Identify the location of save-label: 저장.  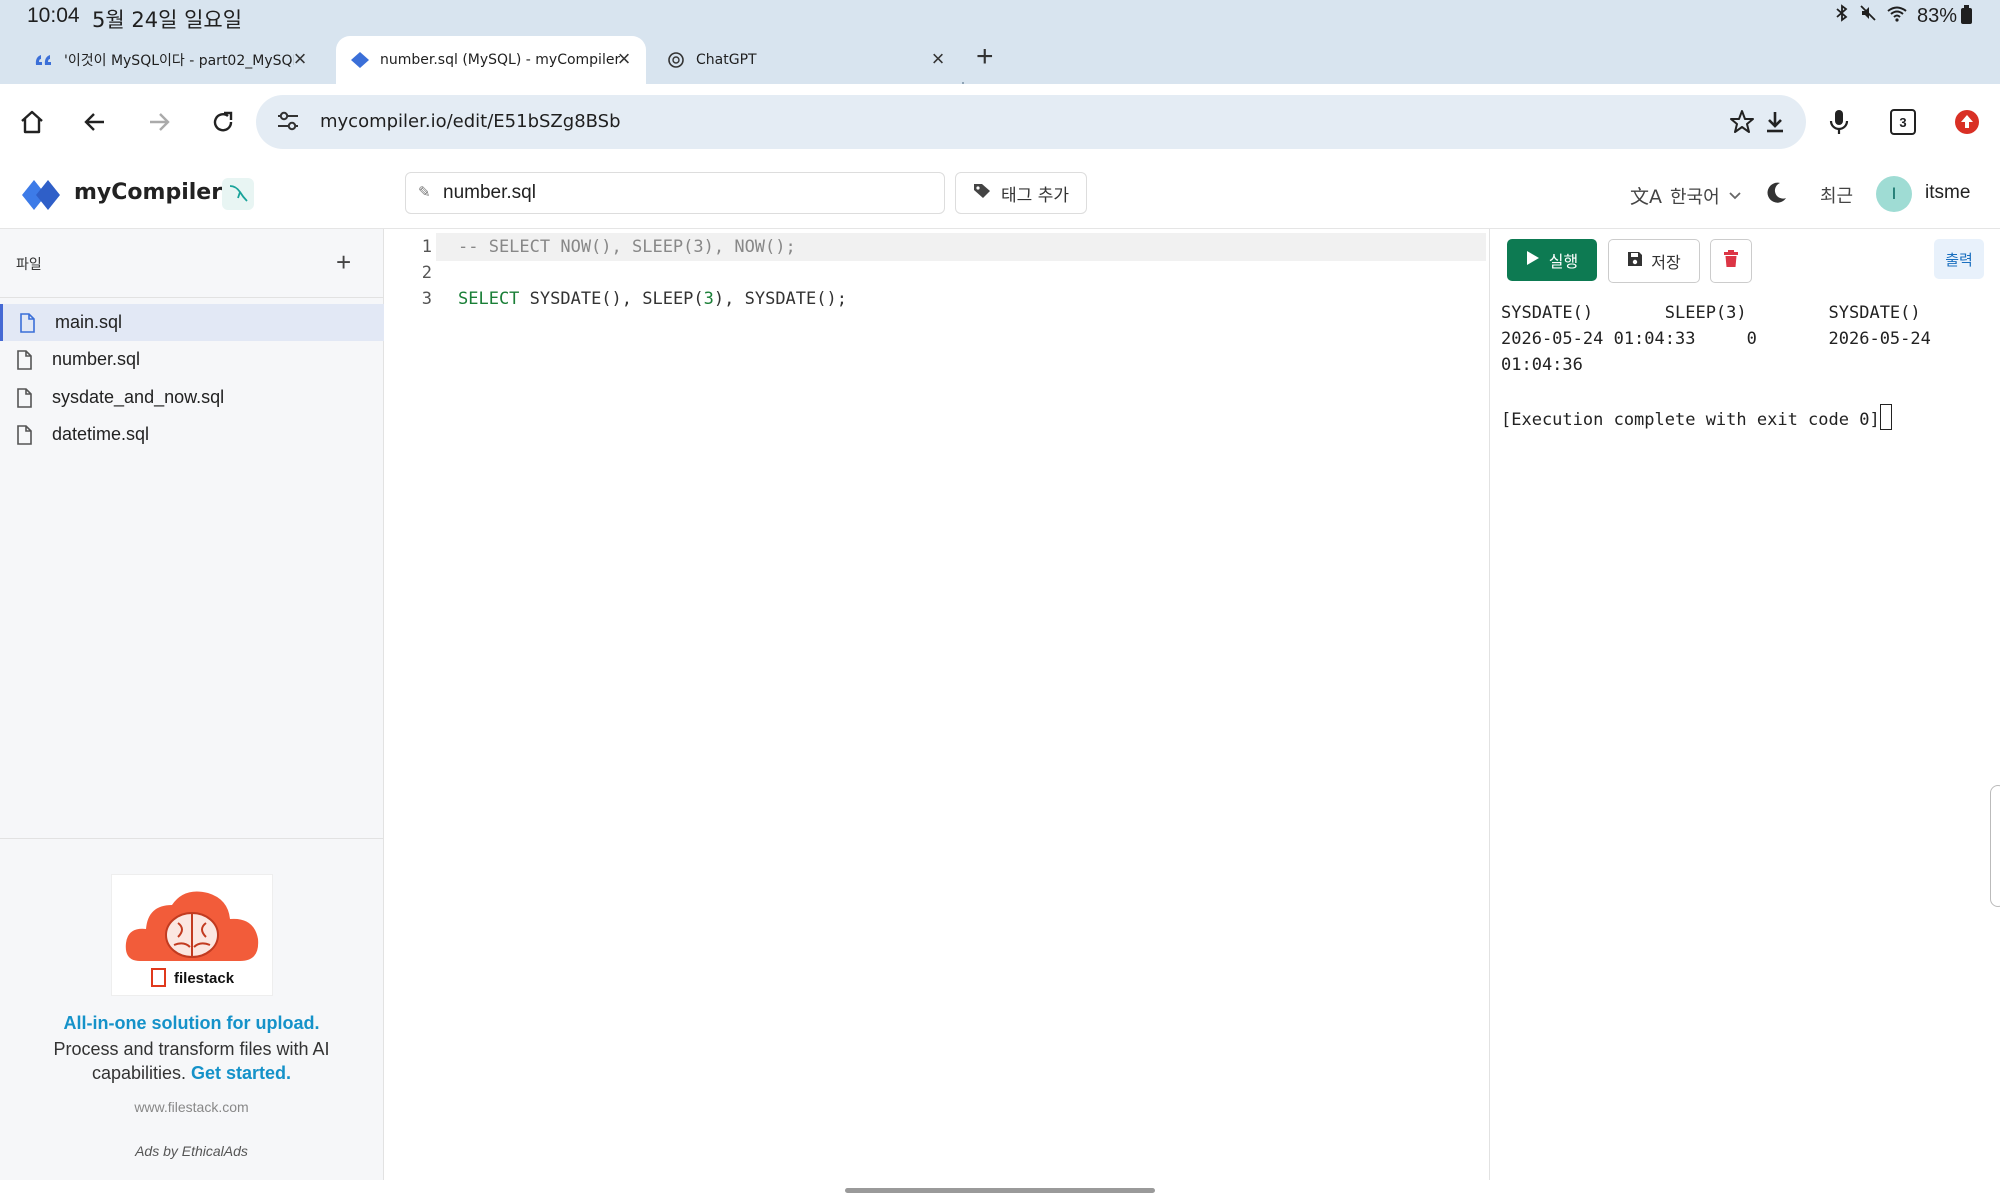
(1666, 262).